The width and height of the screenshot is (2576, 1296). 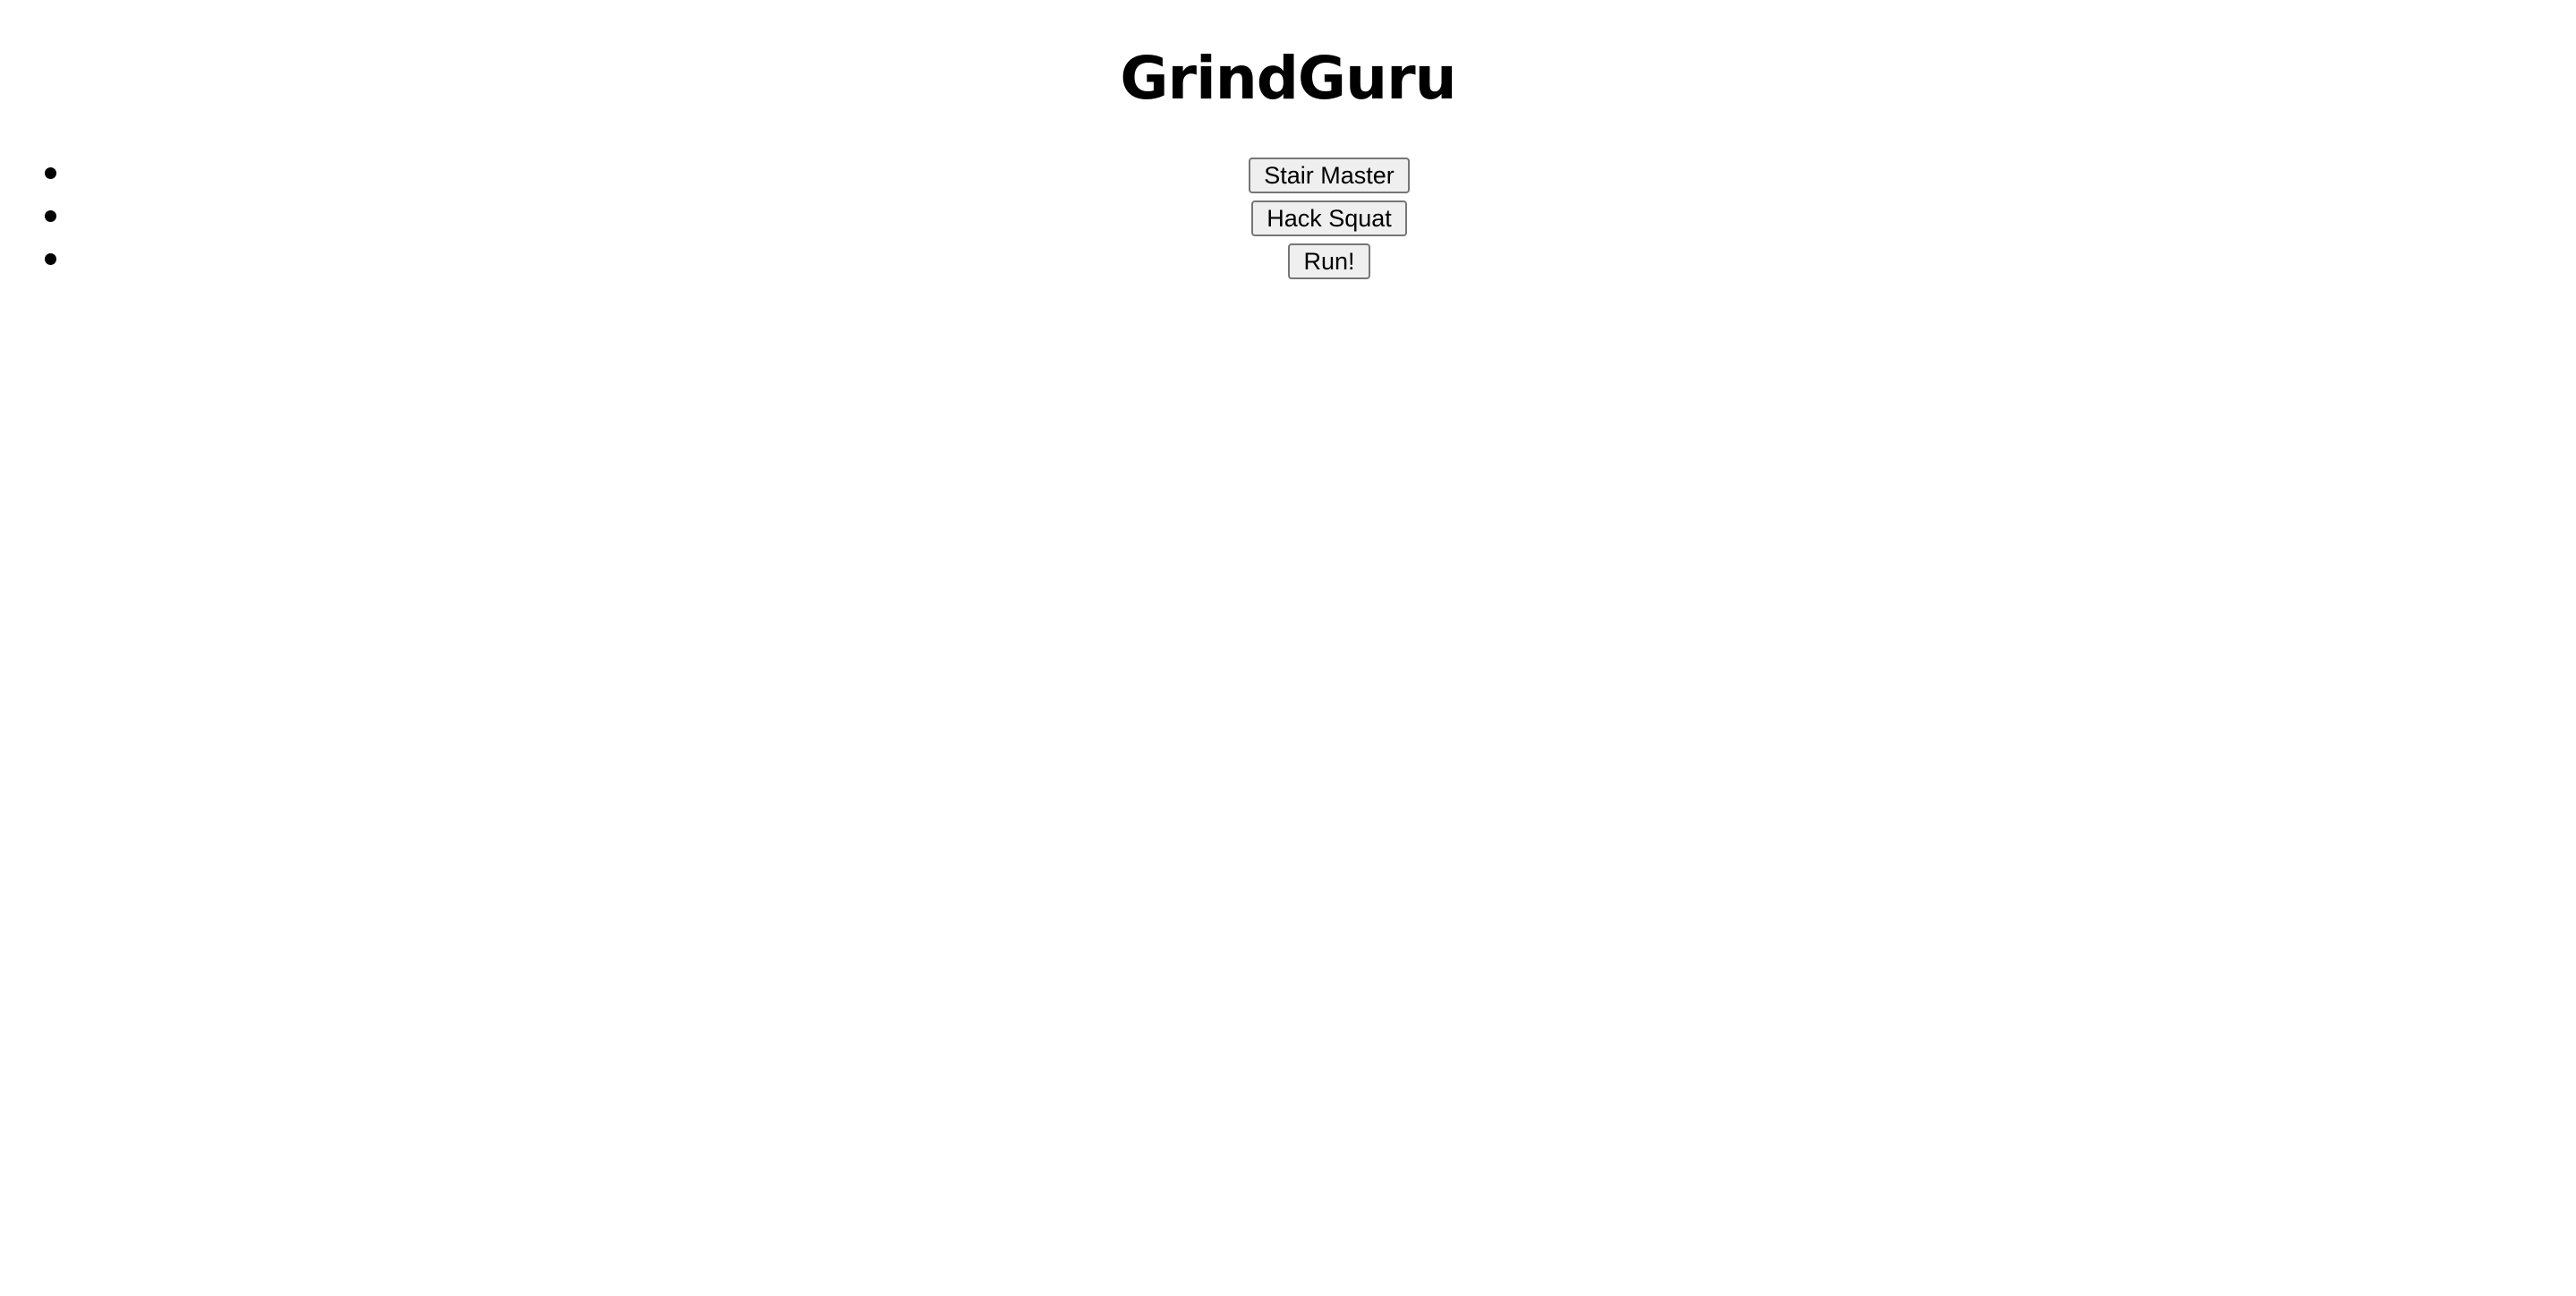 I want to click on exercise-list: Stair Master Hack Squat Run!, so click(x=1288, y=219).